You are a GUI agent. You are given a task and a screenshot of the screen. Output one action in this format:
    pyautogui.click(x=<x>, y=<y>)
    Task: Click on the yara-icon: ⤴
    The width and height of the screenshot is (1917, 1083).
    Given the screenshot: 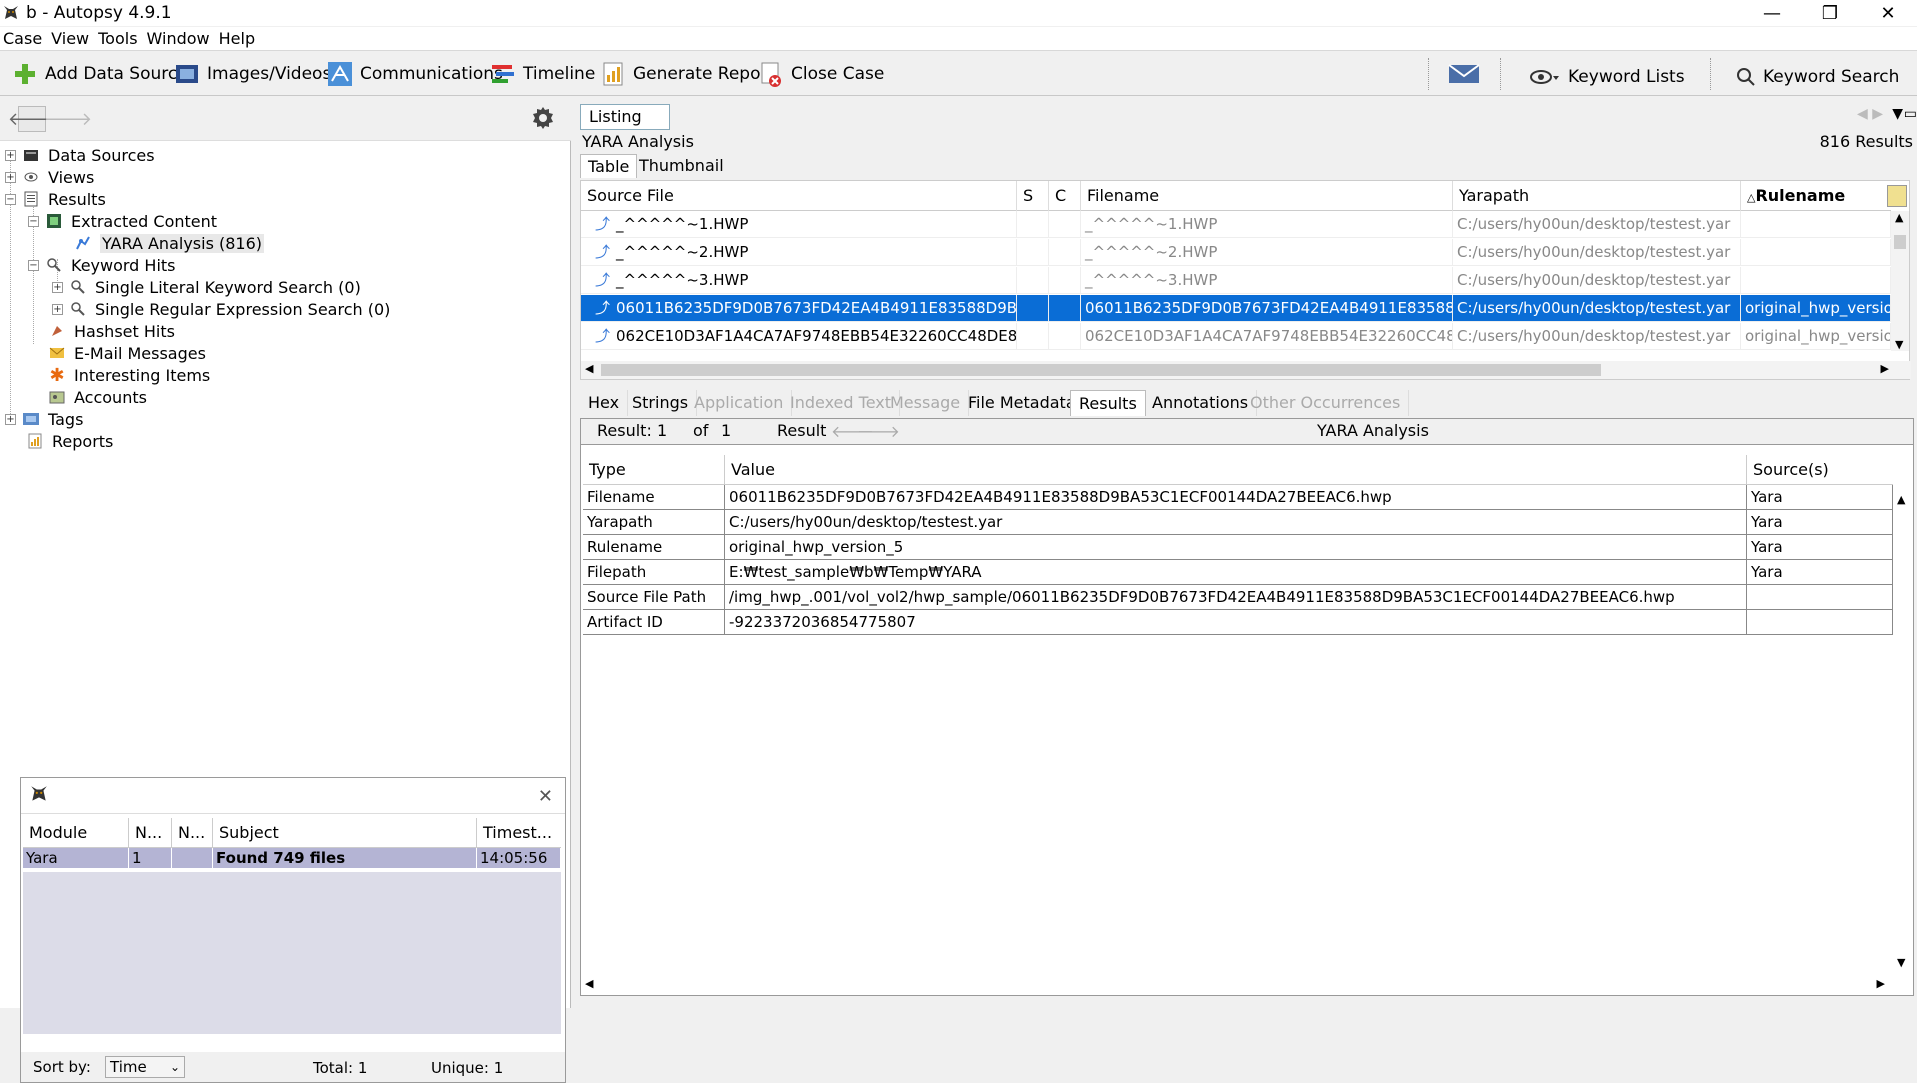 What is the action you would take?
    pyautogui.click(x=603, y=252)
    